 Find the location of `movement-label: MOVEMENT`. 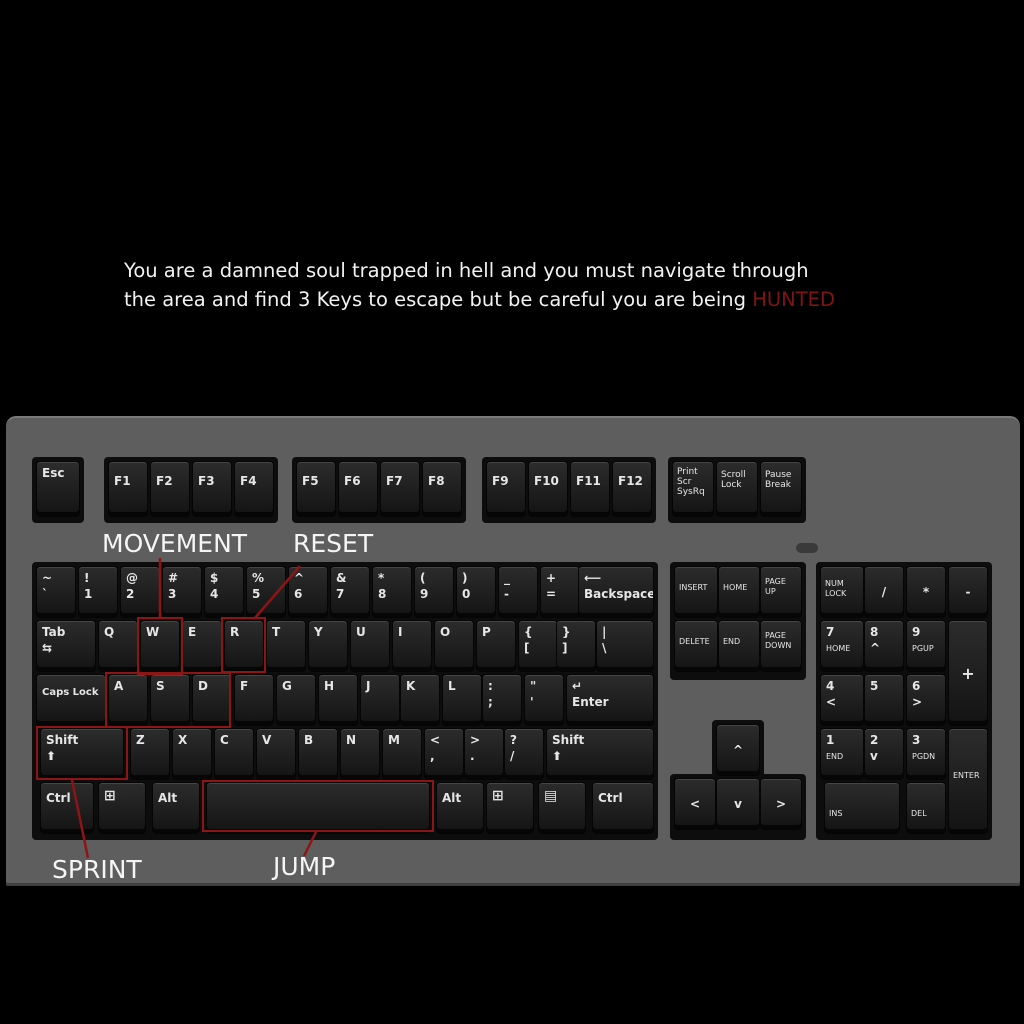

movement-label: MOVEMENT is located at coordinates (175, 543).